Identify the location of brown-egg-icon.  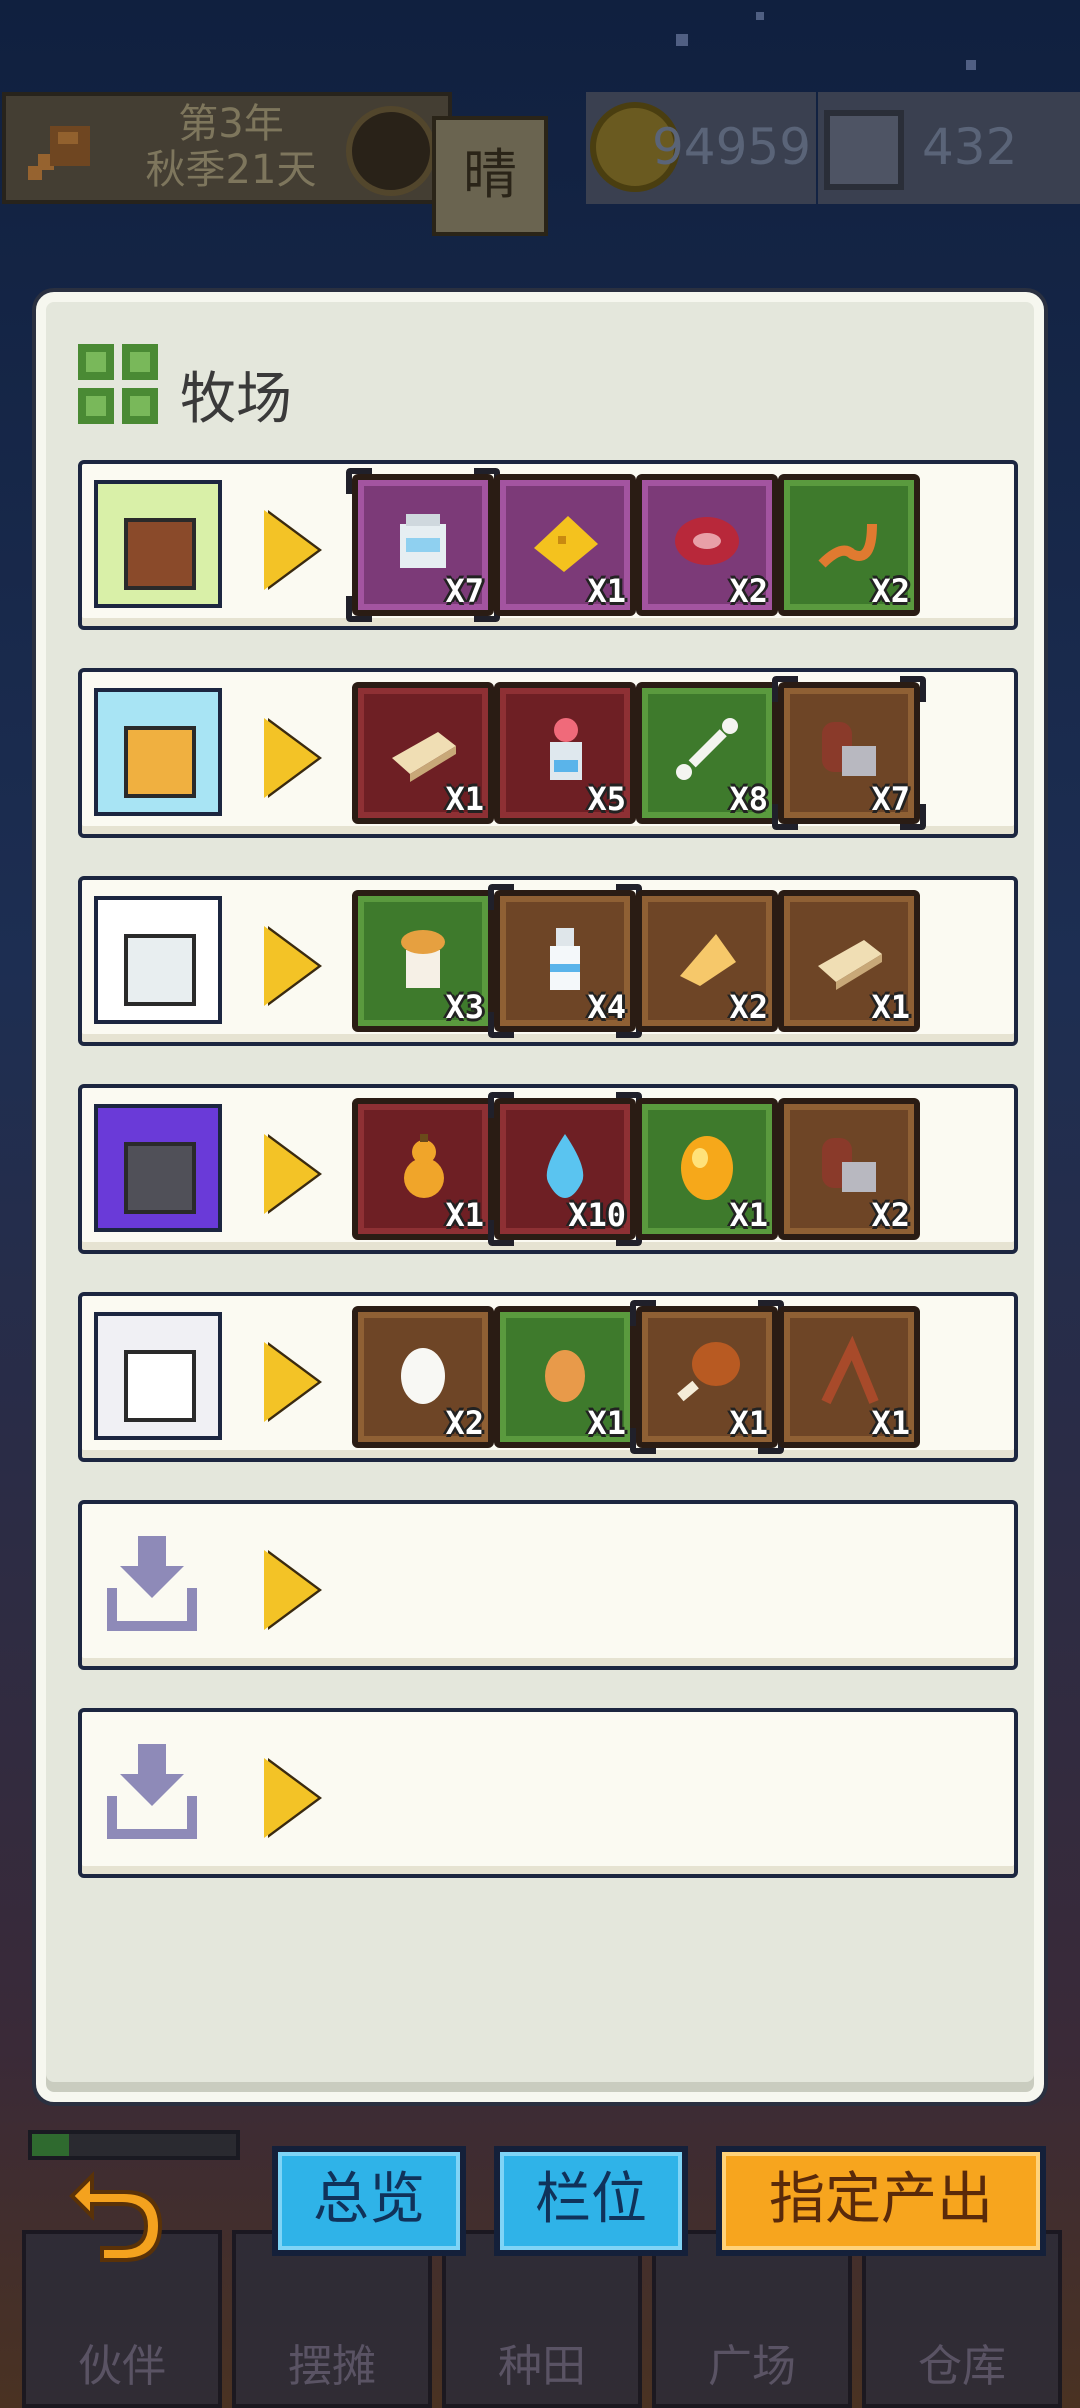
(565, 1376).